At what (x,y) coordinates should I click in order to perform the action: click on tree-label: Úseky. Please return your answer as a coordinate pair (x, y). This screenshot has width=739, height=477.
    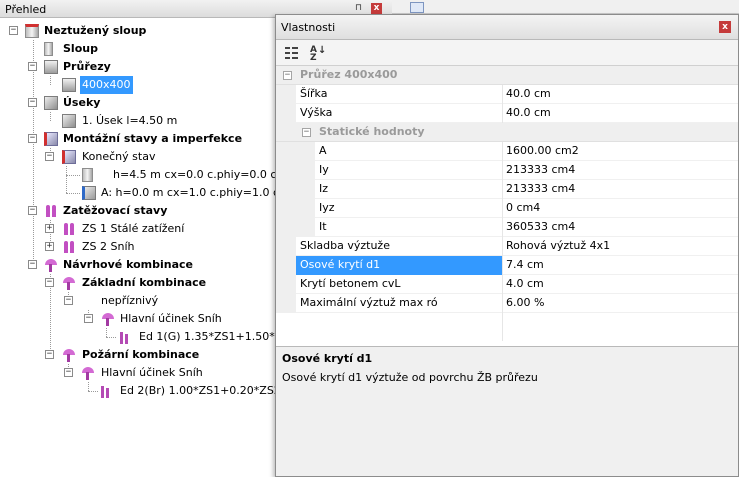
    Looking at the image, I should click on (82, 102).